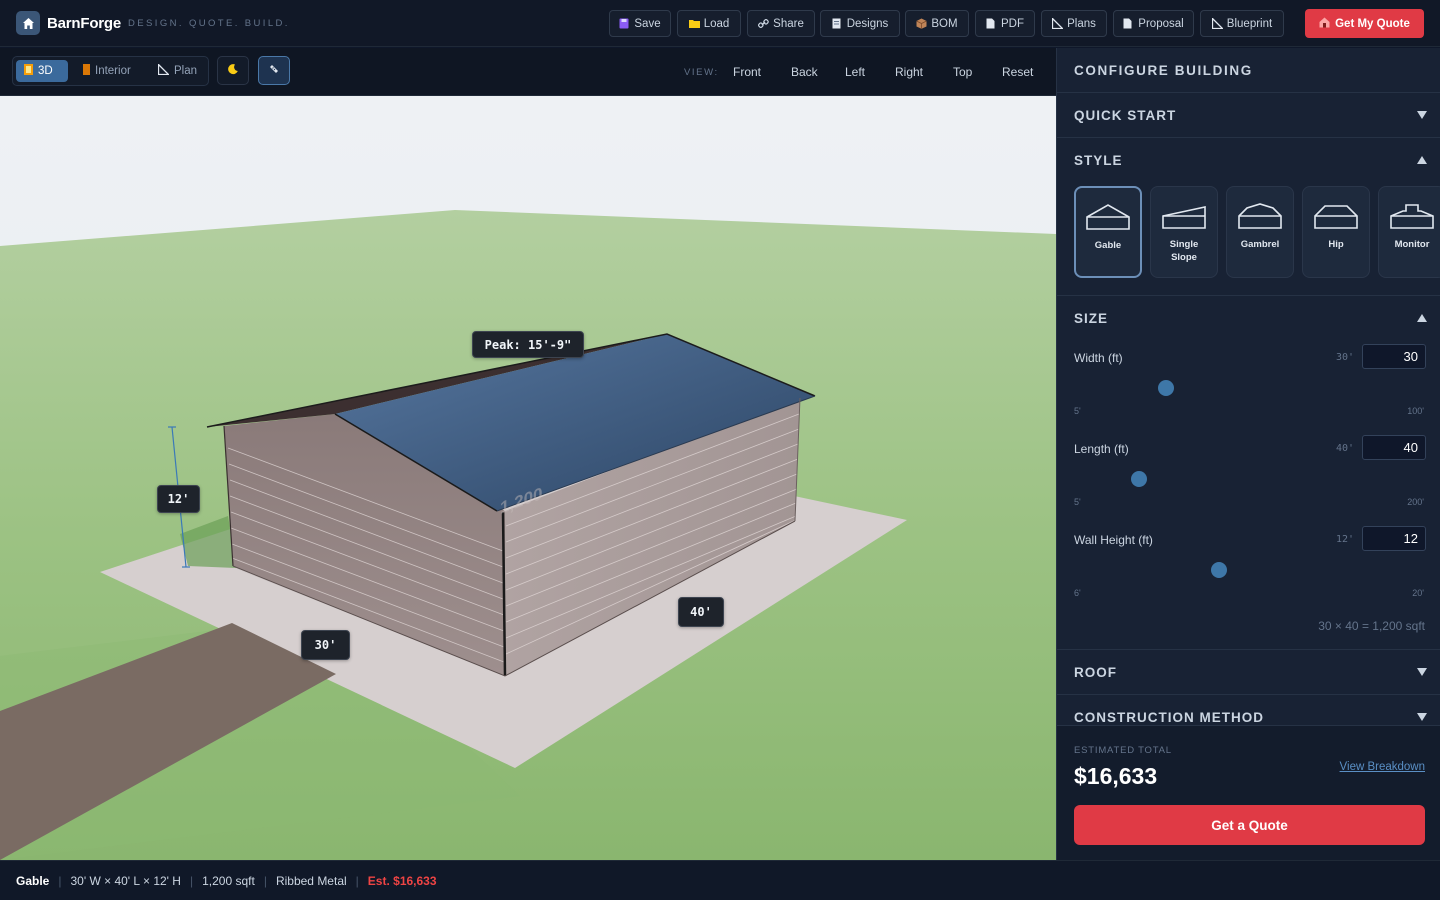 This screenshot has width=1440, height=900. I want to click on section-roof: ROOF, so click(1248, 672).